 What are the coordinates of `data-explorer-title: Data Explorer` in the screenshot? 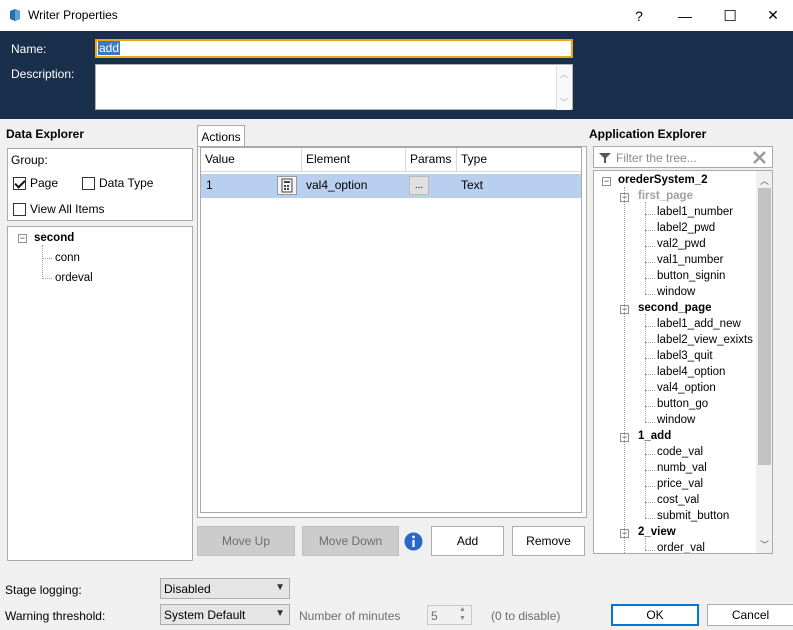 It's located at (45, 134).